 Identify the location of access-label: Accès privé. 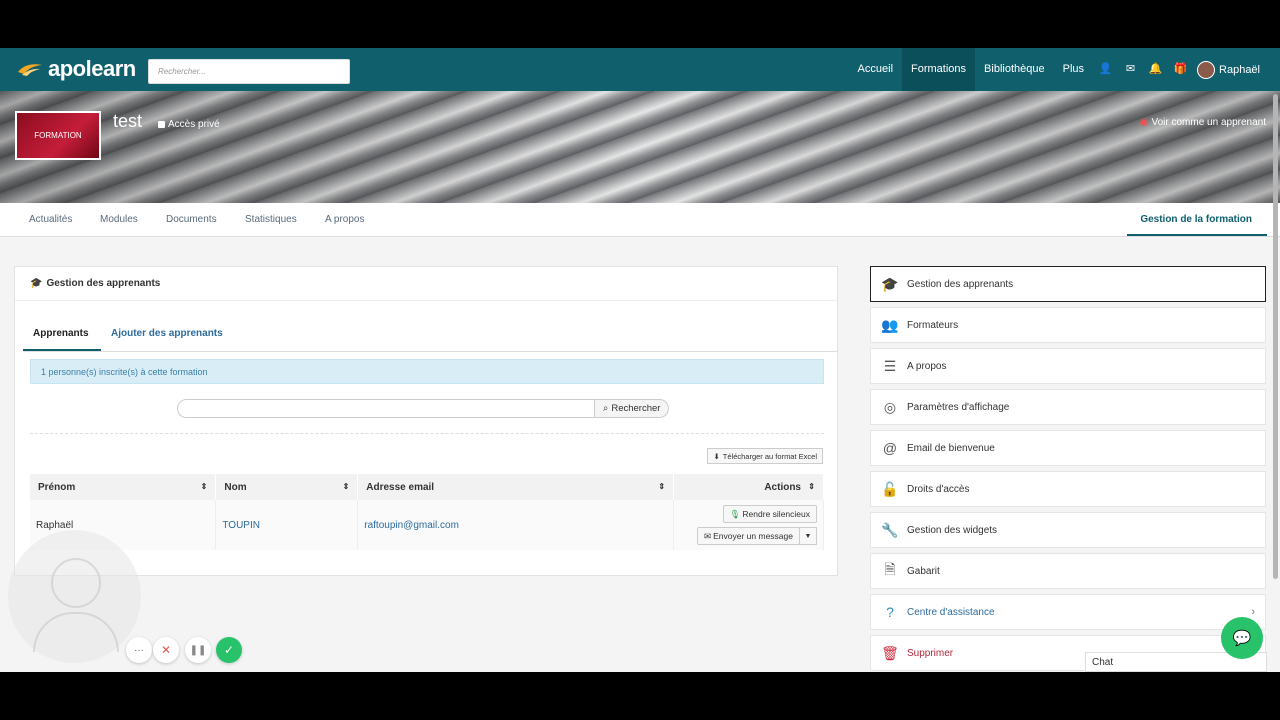
(194, 124).